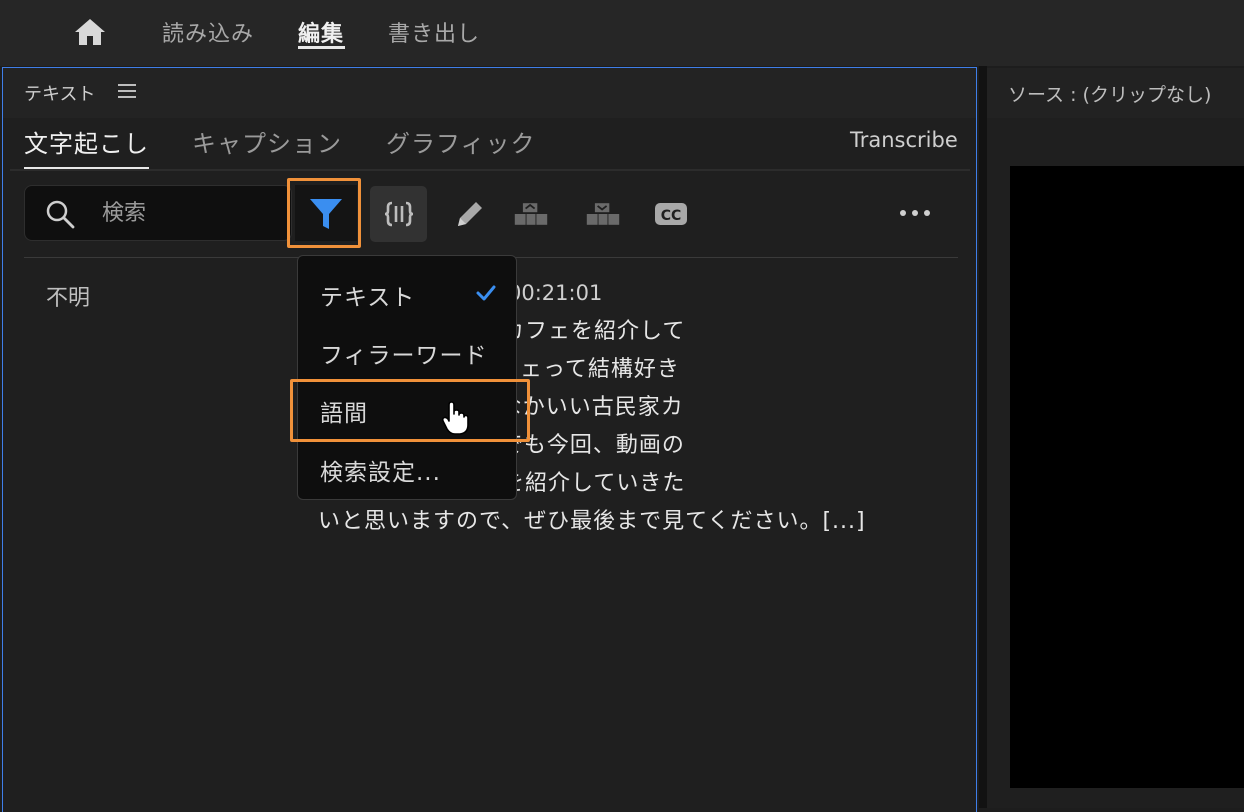 This screenshot has height=812, width=1244. I want to click on timecode: 00:21:01, so click(555, 293).